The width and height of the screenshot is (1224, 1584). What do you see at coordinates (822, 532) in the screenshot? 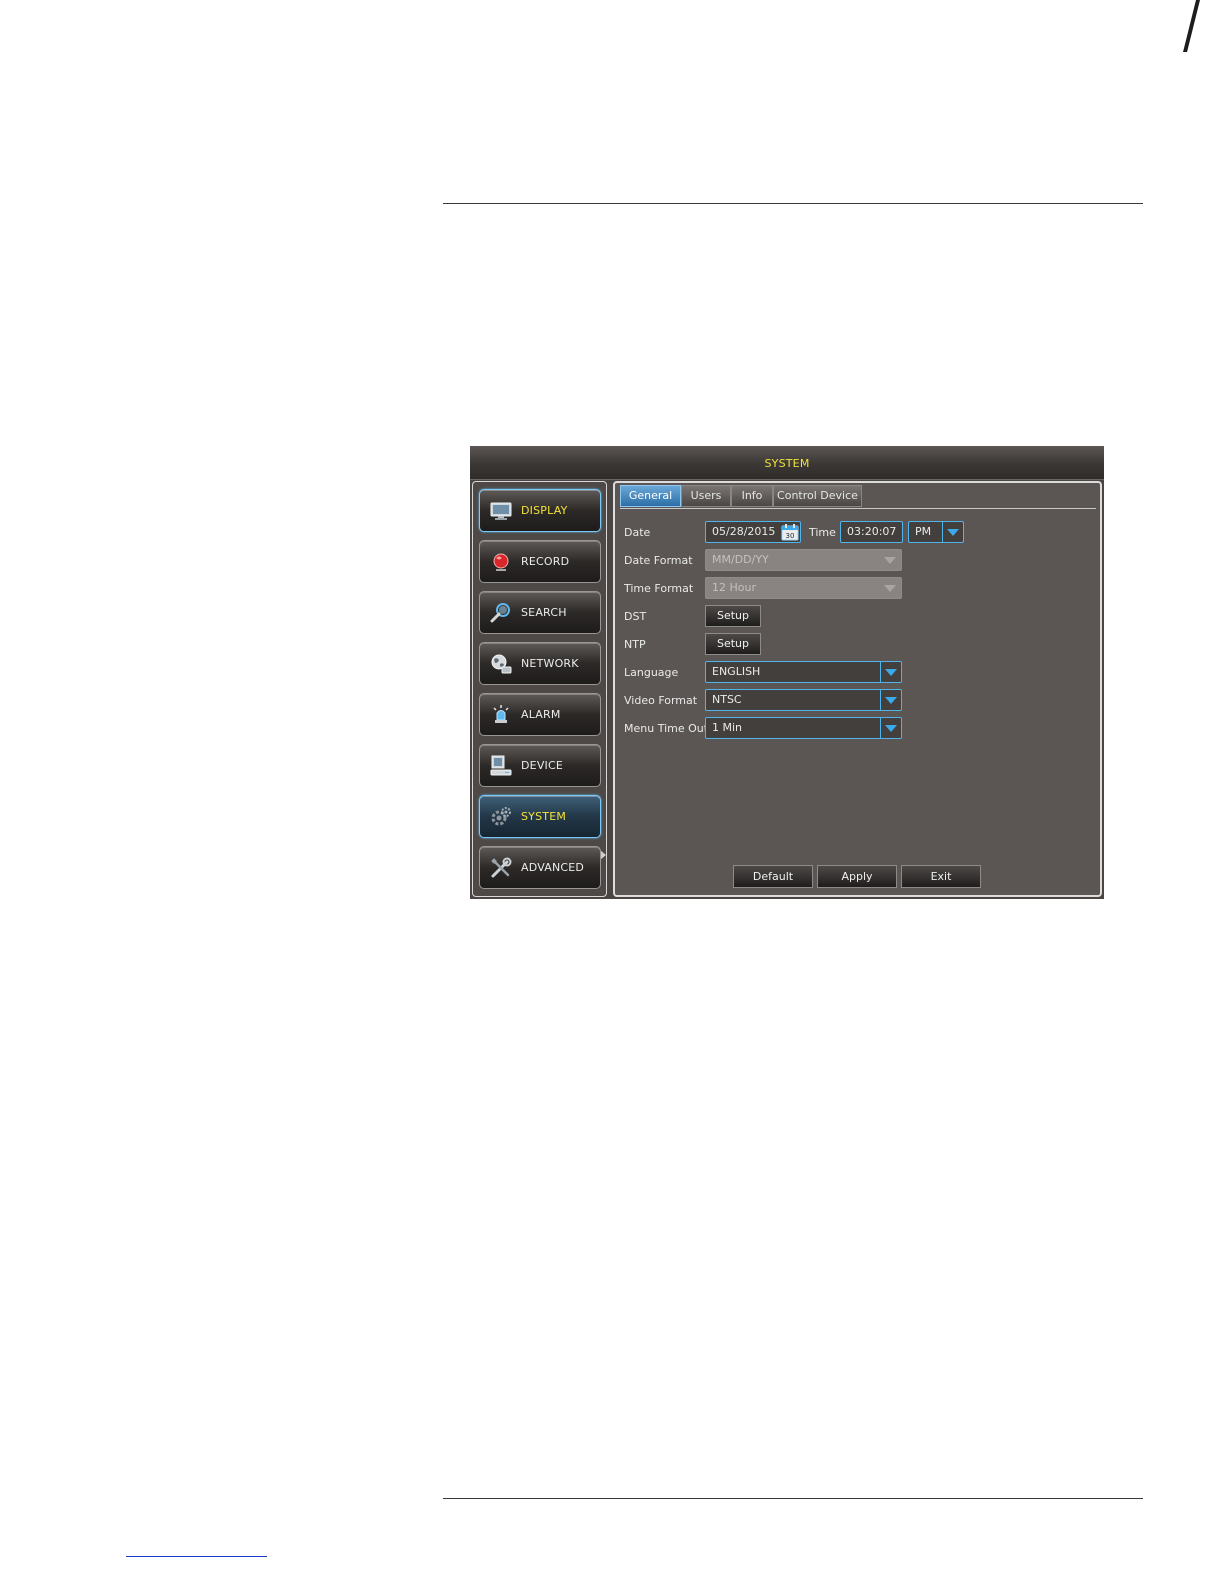
I see `time-label: Time` at bounding box center [822, 532].